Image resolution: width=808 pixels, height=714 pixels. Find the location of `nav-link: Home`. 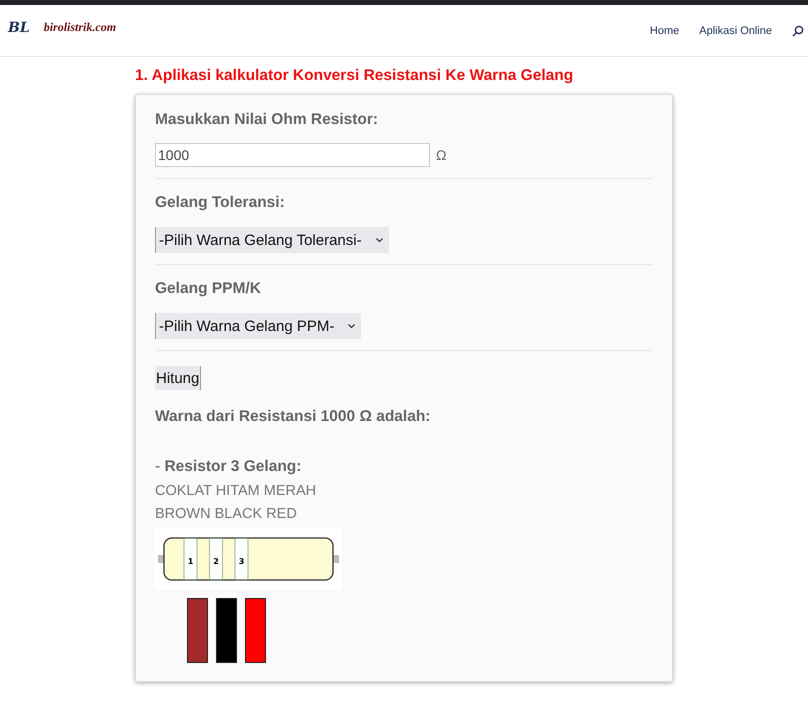

nav-link: Home is located at coordinates (665, 30).